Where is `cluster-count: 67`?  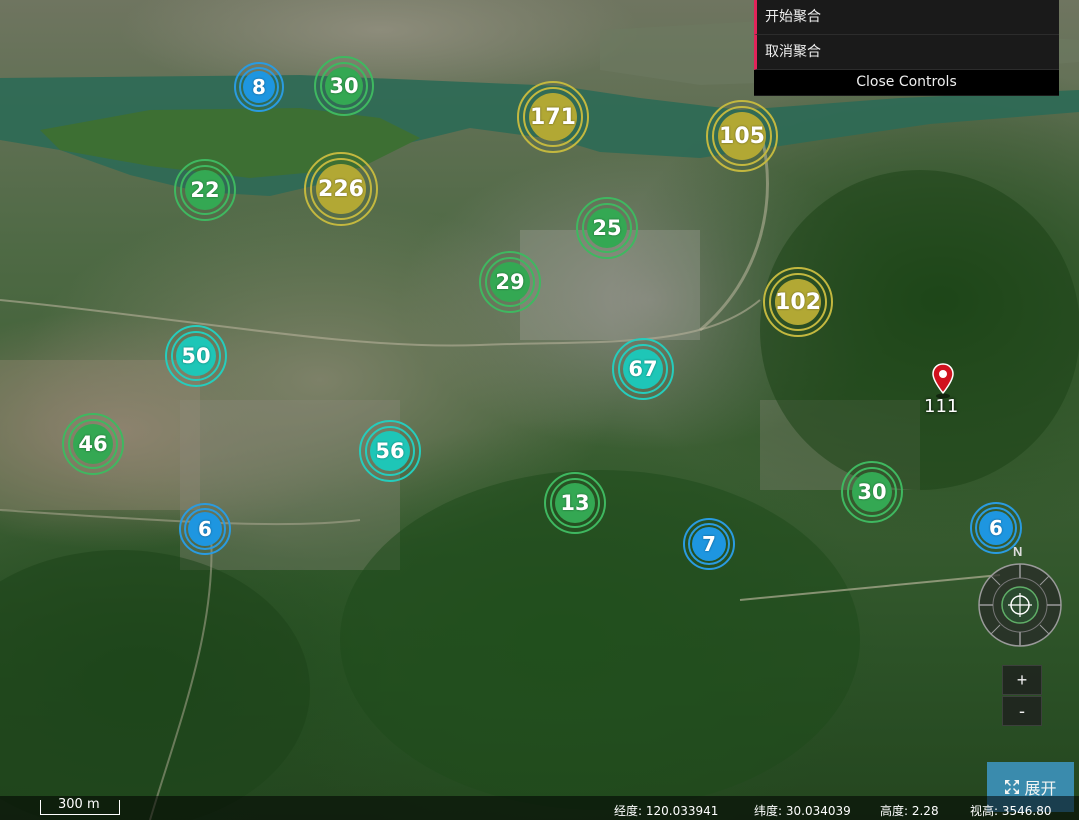 cluster-count: 67 is located at coordinates (643, 369).